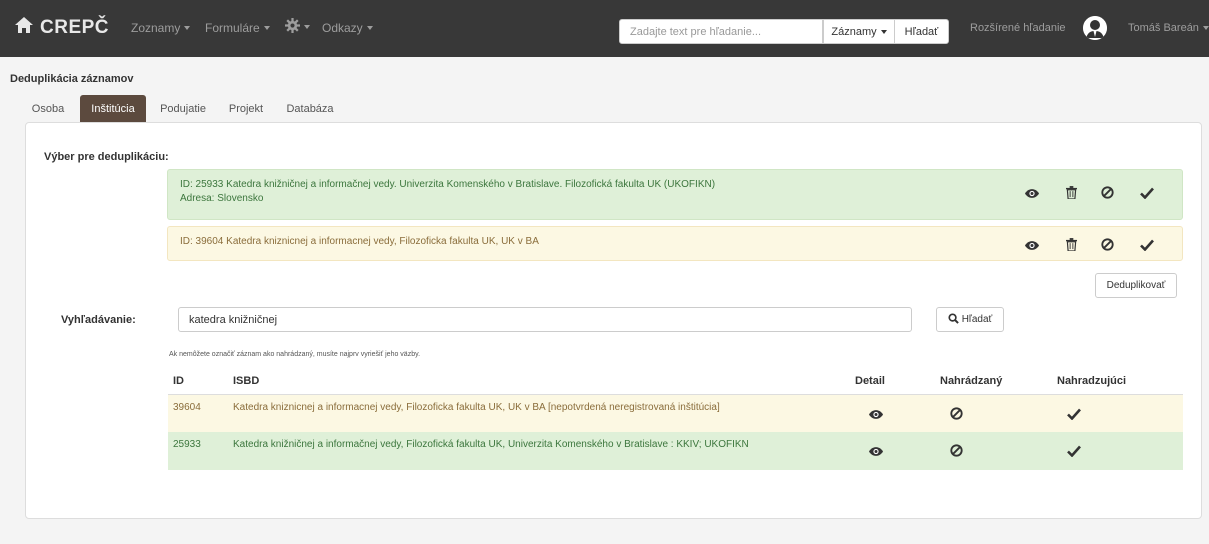 The height and width of the screenshot is (544, 1209). What do you see at coordinates (75, 27) in the screenshot?
I see `brand-name: CREPČ` at bounding box center [75, 27].